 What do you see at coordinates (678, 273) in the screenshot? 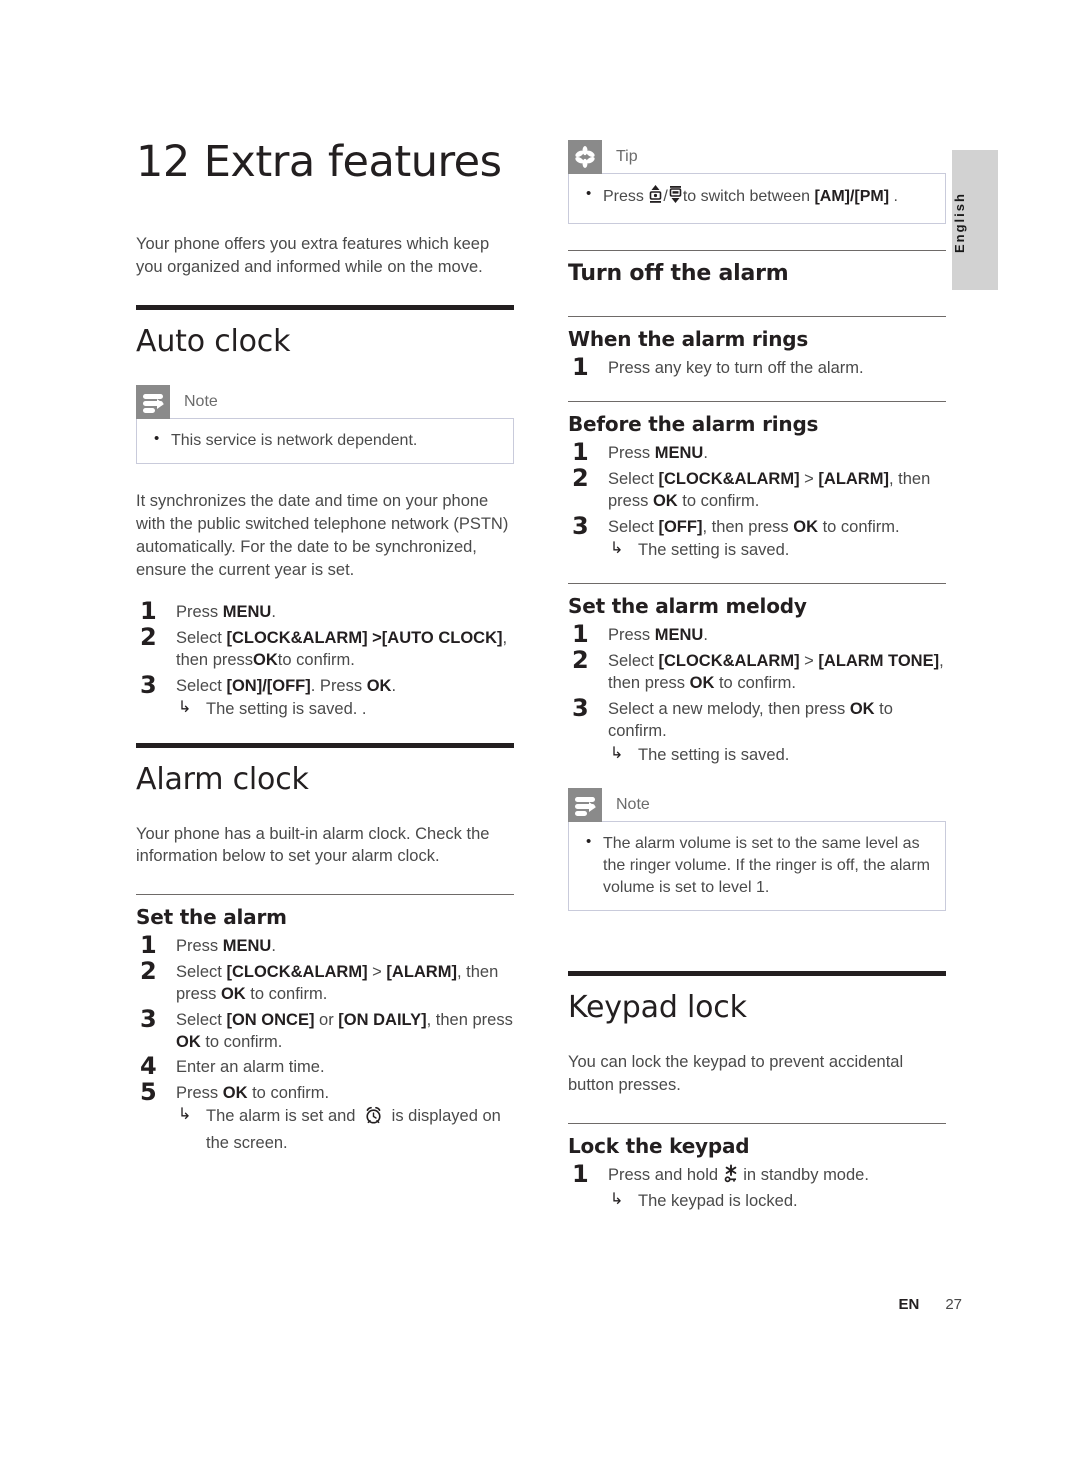
I see `subsection-turn-off-the-alarm-heading: Turn off the alarm` at bounding box center [678, 273].